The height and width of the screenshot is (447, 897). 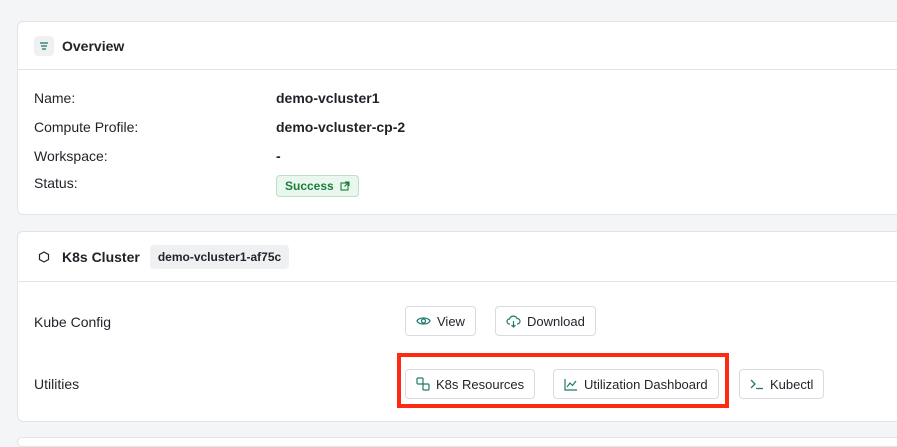 I want to click on k8s-cluster-header: K8s Cluster demo-vcluster1-af75c, so click(x=457, y=257).